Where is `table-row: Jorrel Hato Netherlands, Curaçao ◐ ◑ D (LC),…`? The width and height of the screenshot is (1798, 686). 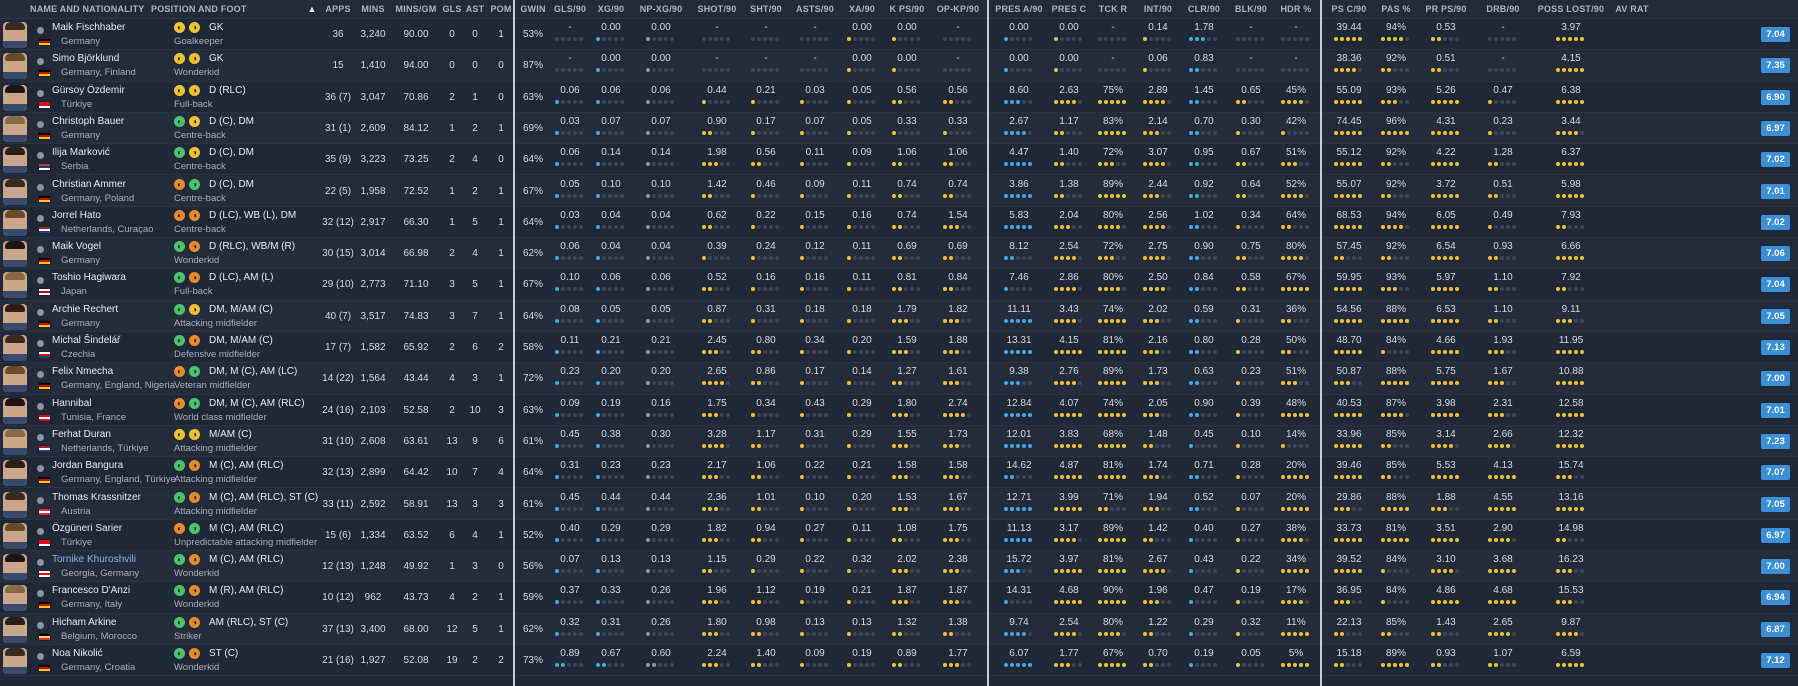
table-row: Jorrel Hato Netherlands, Curaçao ◐ ◑ D (LC),… is located at coordinates (899, 223).